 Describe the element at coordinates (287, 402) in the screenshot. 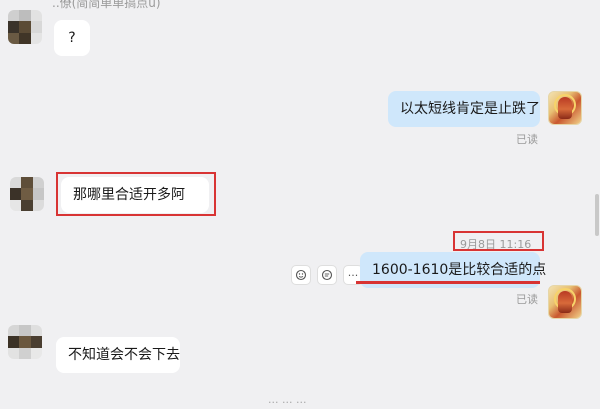

I see `cut-off-text: ··· ··· ···` at that location.